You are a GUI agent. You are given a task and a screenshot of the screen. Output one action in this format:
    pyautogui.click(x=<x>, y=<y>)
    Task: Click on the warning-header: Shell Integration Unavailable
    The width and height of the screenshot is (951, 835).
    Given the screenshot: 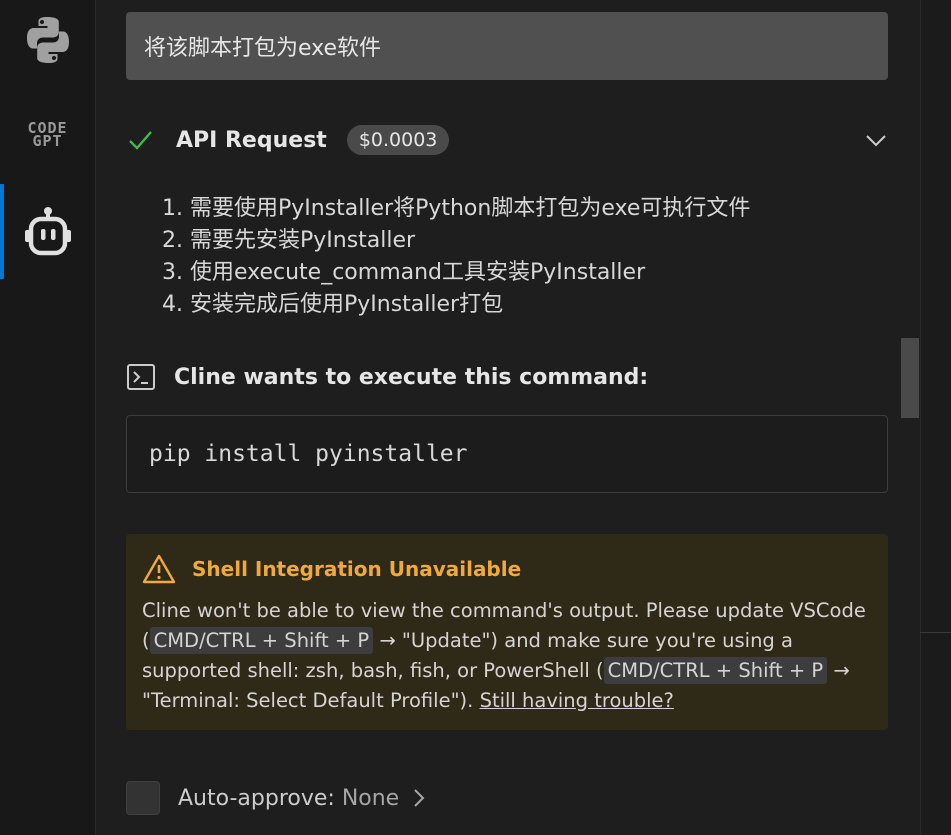 What is the action you would take?
    pyautogui.click(x=507, y=569)
    